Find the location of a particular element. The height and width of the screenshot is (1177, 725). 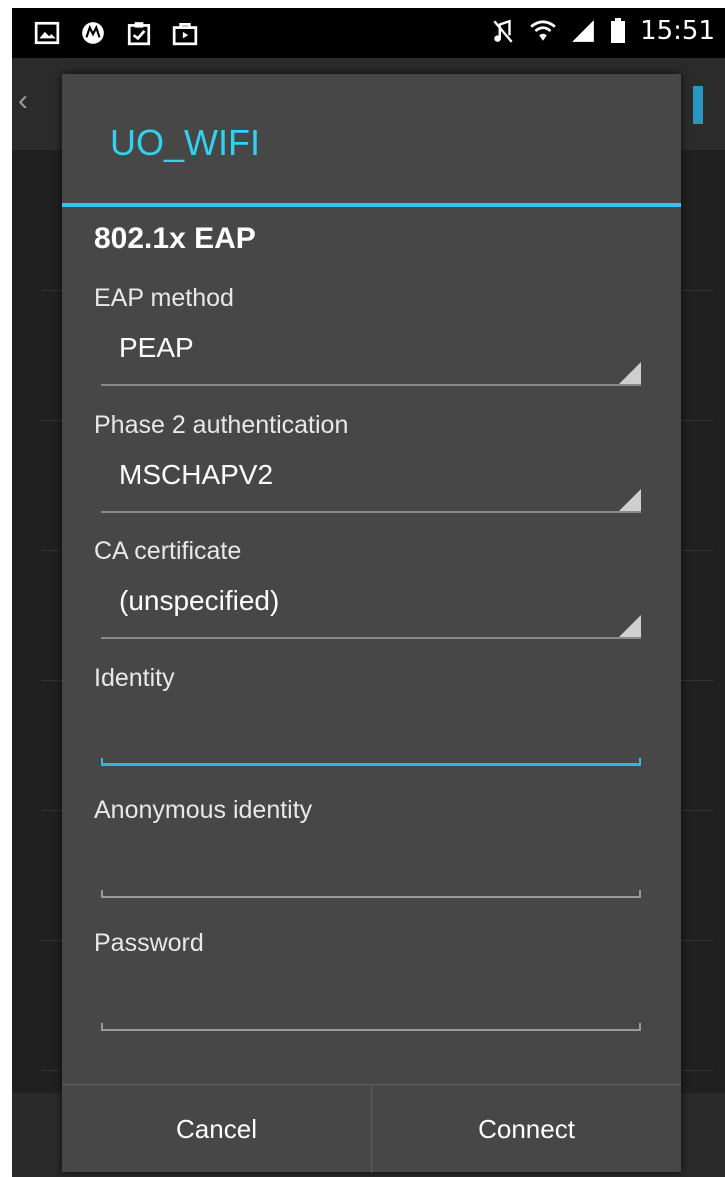

eap-method-spinner: PEAP is located at coordinates (371, 355).